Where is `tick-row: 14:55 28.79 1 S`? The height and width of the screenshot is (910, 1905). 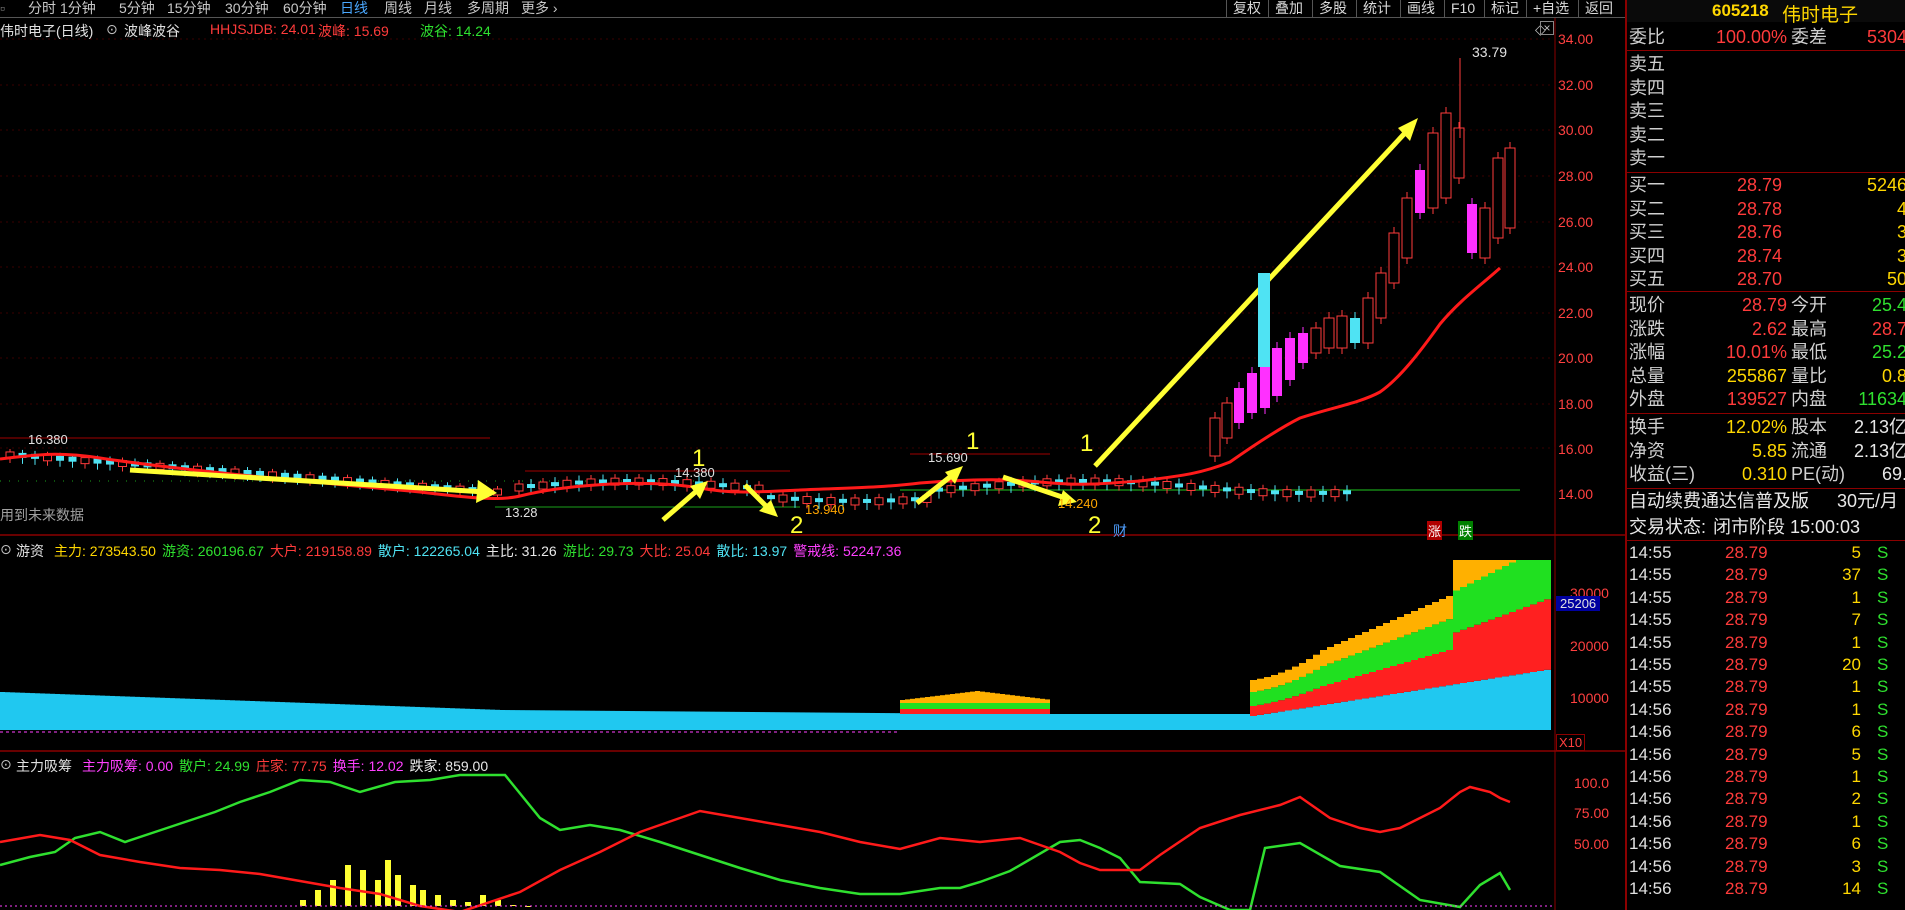 tick-row: 14:55 28.79 1 S is located at coordinates (1766, 643).